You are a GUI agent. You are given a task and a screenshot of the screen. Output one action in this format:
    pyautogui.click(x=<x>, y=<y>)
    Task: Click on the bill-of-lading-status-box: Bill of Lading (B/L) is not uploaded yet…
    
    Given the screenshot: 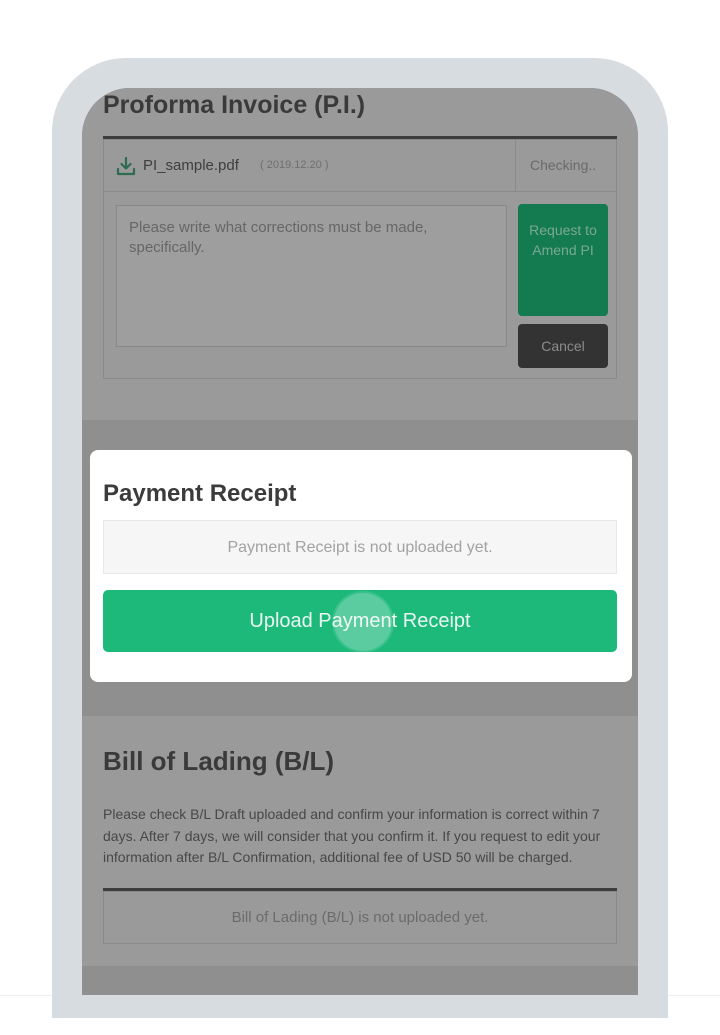 What is the action you would take?
    pyautogui.click(x=360, y=917)
    